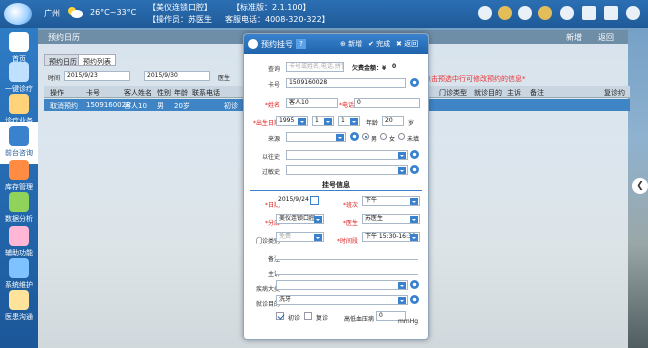 The height and width of the screenshot is (348, 648). Describe the element at coordinates (308, 316) in the screenshot. I see `revisit-checkbox` at that location.